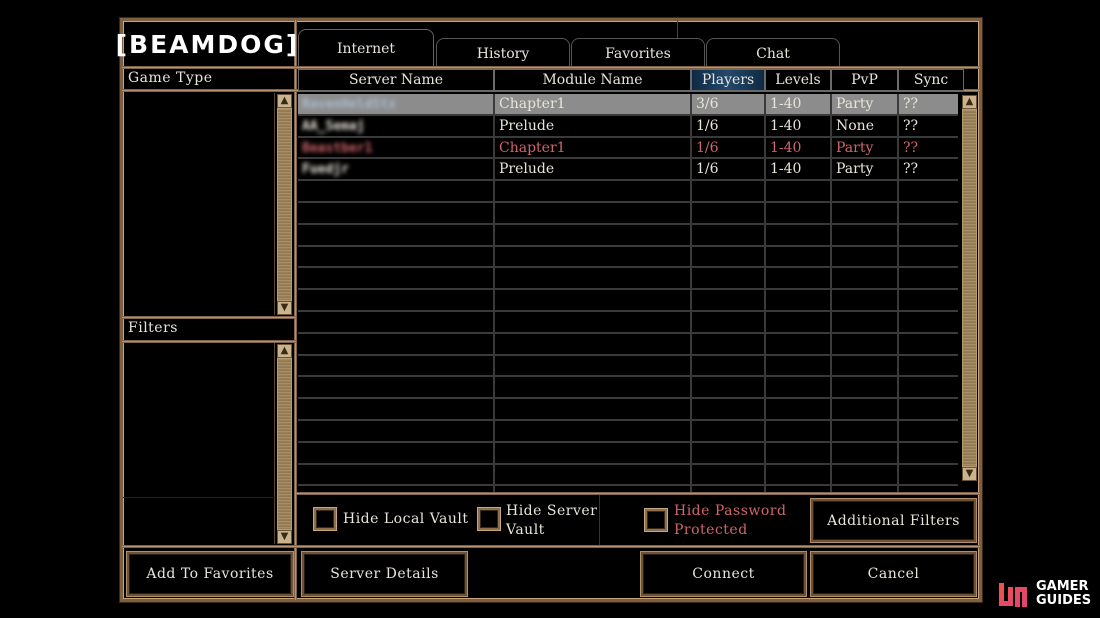  What do you see at coordinates (893, 520) in the screenshot?
I see `additional-filters-button: Additional Filters` at bounding box center [893, 520].